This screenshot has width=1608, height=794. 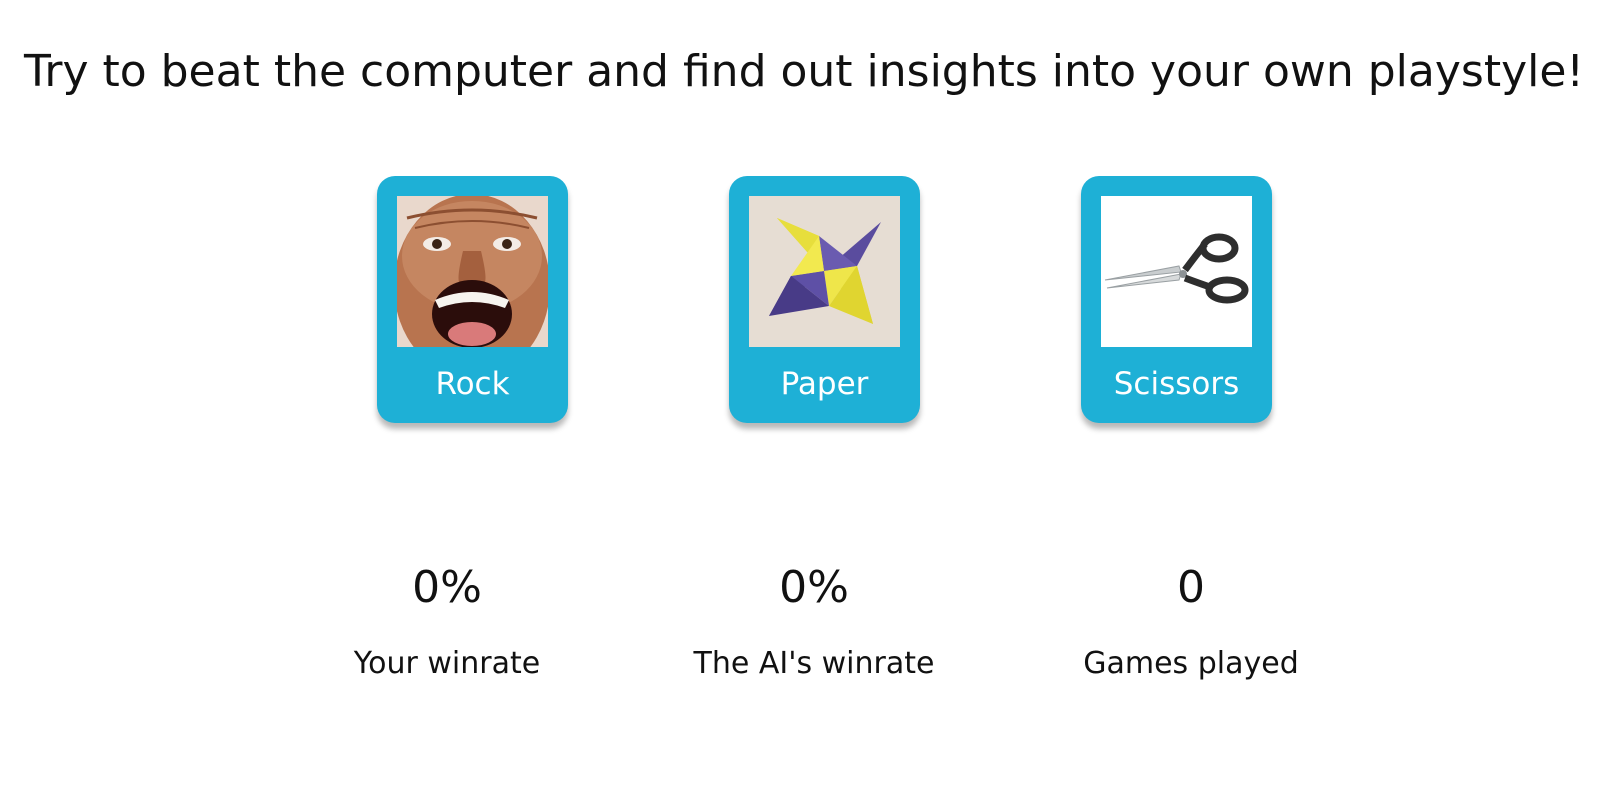 What do you see at coordinates (1176, 384) in the screenshot?
I see `scissors-label: Scissors` at bounding box center [1176, 384].